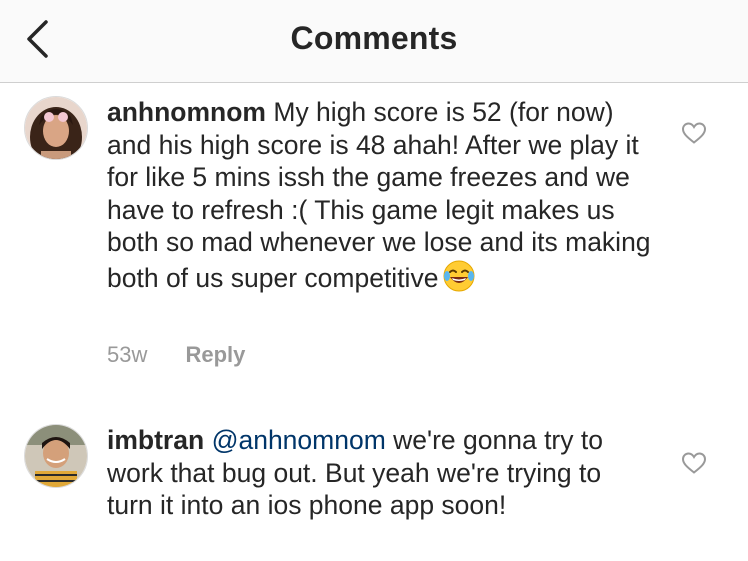 The width and height of the screenshot is (748, 561). I want to click on comment-username: imbtran, so click(155, 440).